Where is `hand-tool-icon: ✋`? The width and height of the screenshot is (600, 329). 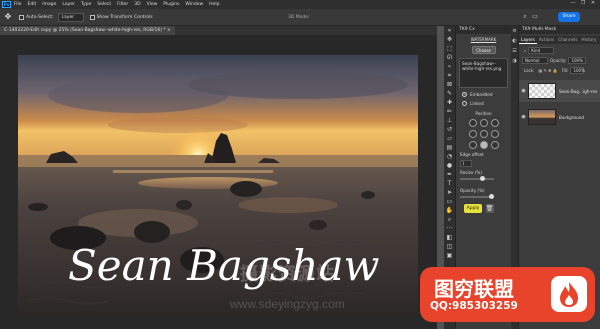
hand-tool-icon: ✋ is located at coordinates (449, 210).